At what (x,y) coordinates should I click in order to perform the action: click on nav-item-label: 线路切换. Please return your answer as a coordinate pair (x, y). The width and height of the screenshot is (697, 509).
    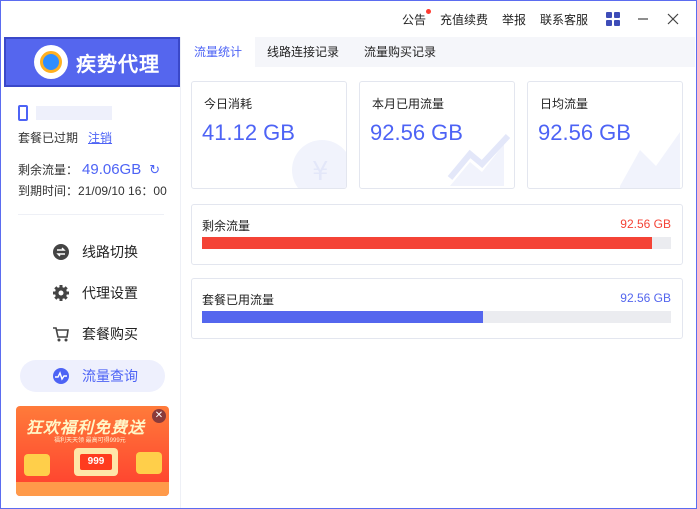
    Looking at the image, I should click on (110, 252).